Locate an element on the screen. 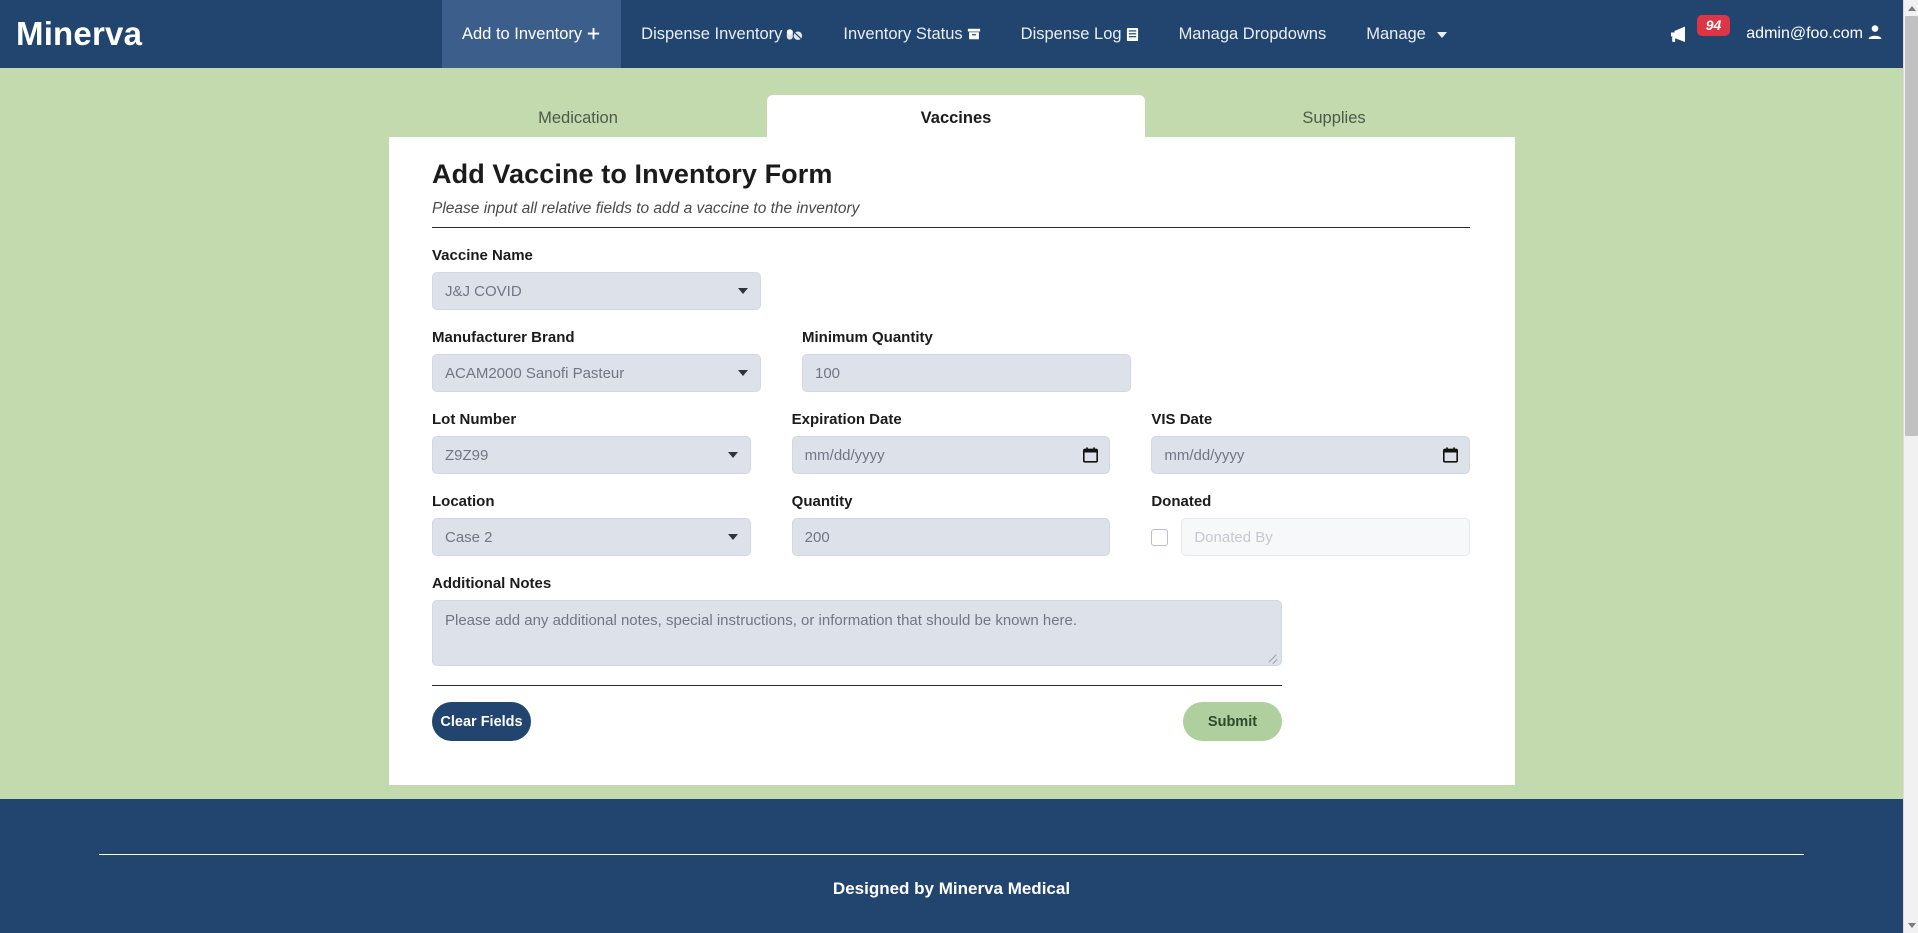 This screenshot has width=1918, height=933. lot-number-select: Z9Z99 is located at coordinates (591, 455).